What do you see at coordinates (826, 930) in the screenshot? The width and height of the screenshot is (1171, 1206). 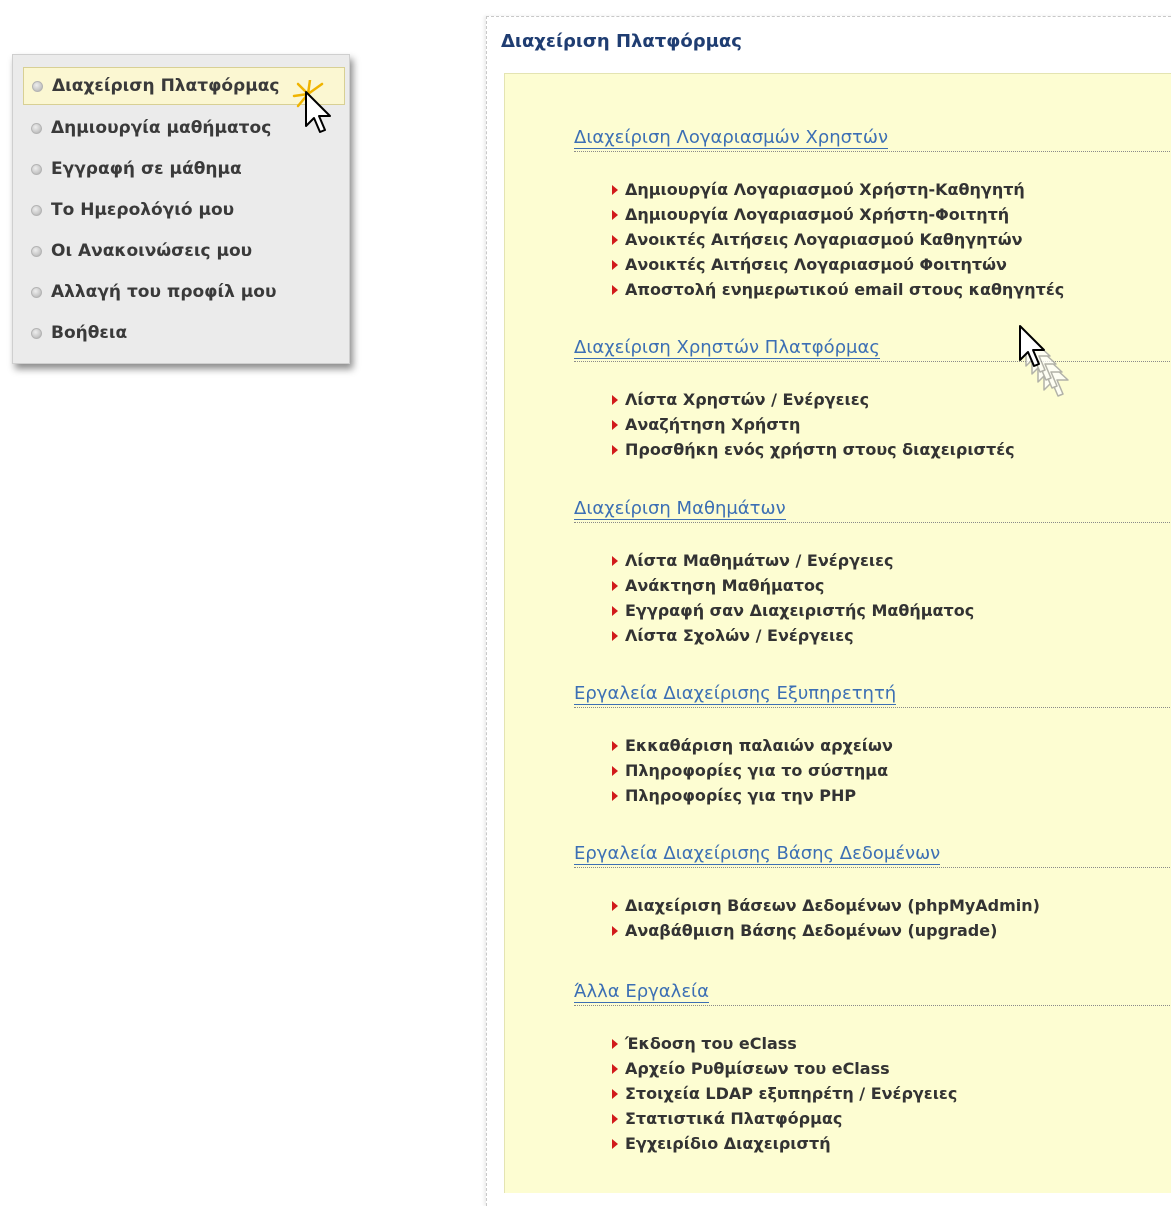 I see `list-item: Αναβάθμιση Βάσης Δεδομένων (upgrade)` at bounding box center [826, 930].